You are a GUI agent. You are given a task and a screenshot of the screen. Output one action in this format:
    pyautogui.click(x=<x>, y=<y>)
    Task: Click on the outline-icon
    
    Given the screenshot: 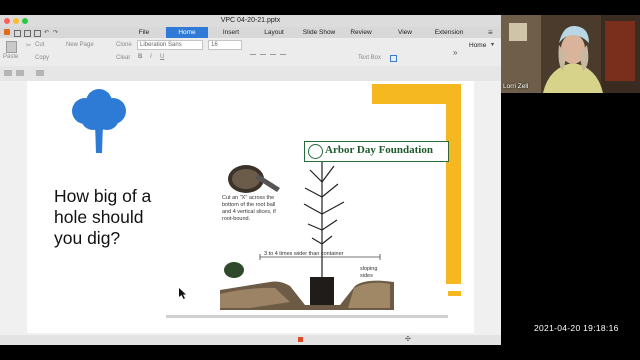 What is the action you would take?
    pyautogui.click(x=20, y=73)
    